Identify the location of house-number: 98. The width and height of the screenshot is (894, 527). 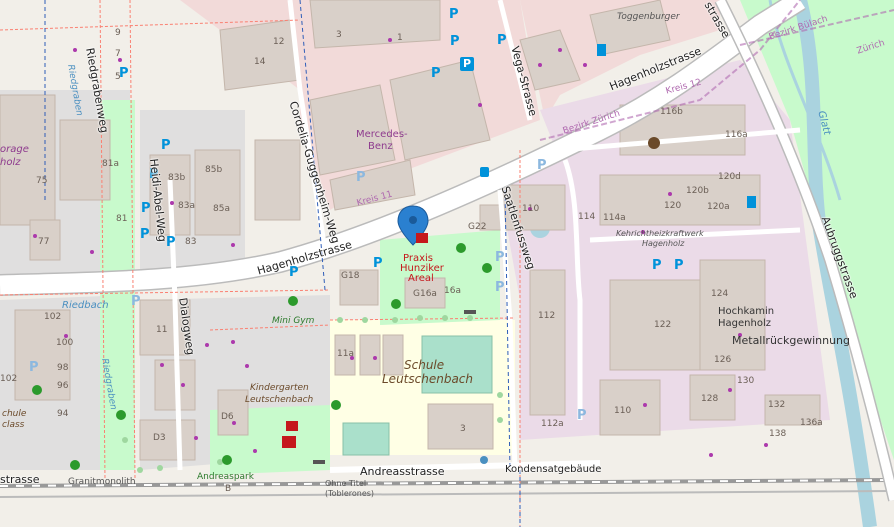
(63, 368).